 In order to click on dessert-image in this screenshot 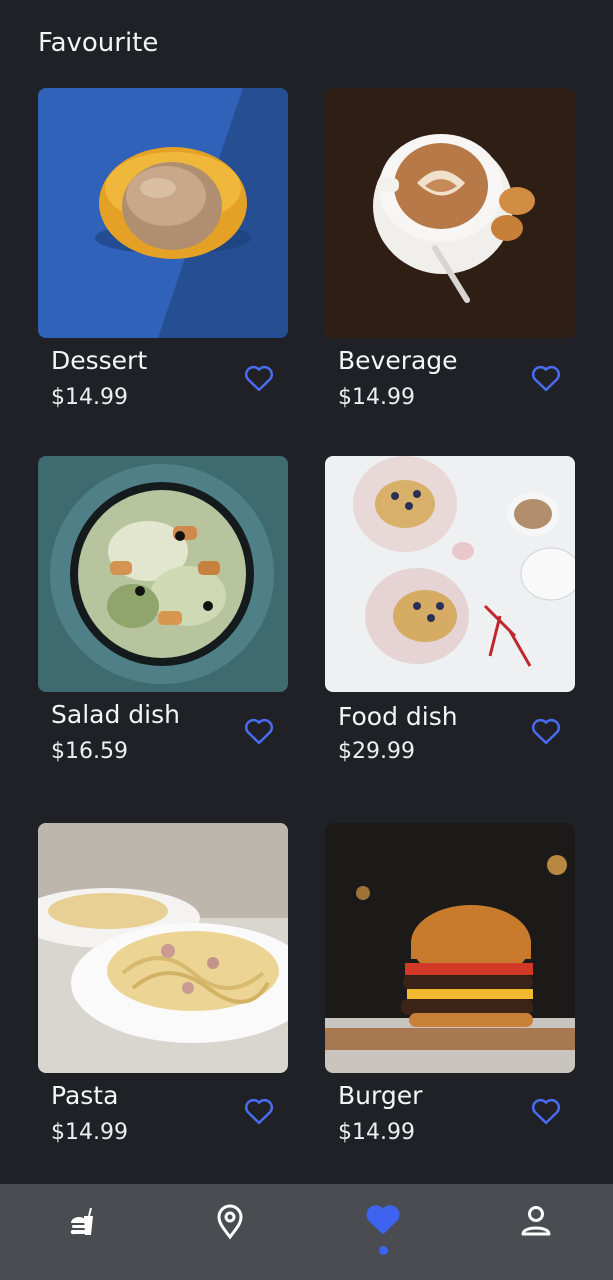, I will do `click(163, 213)`.